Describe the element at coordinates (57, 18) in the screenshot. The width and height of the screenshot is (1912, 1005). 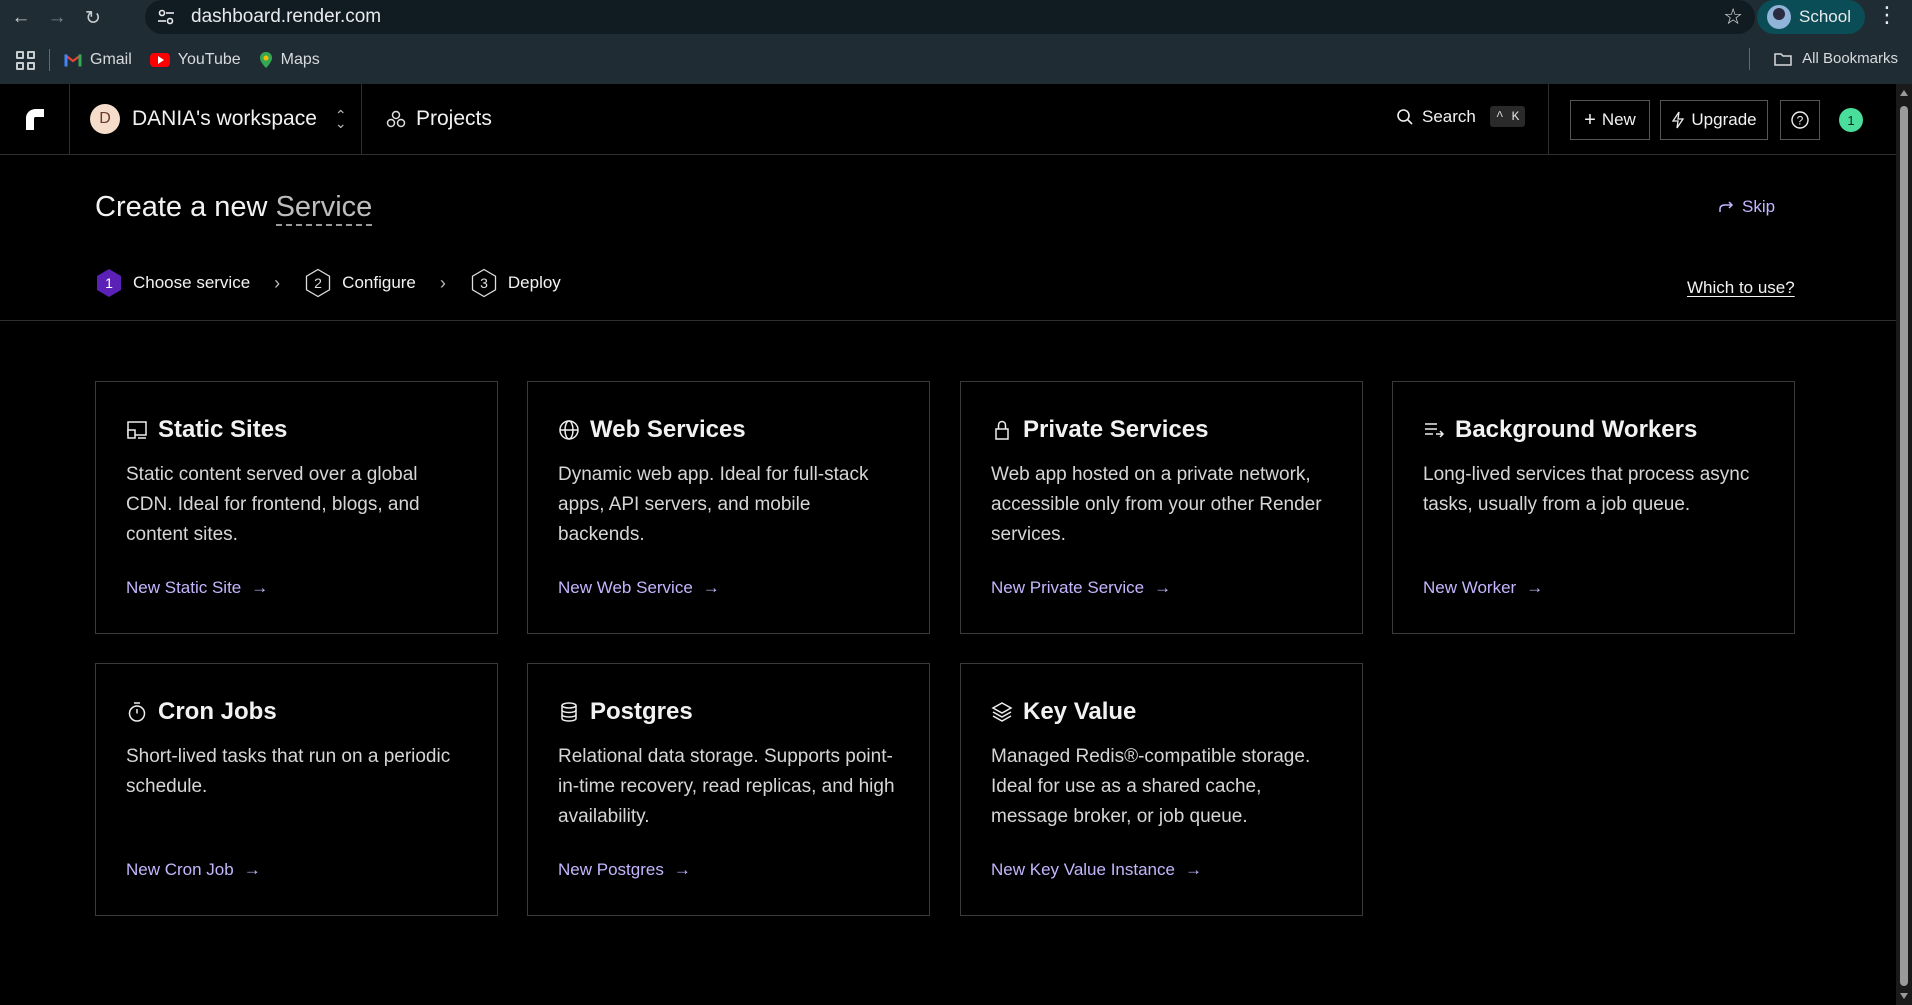
I see `forward-icon: →` at that location.